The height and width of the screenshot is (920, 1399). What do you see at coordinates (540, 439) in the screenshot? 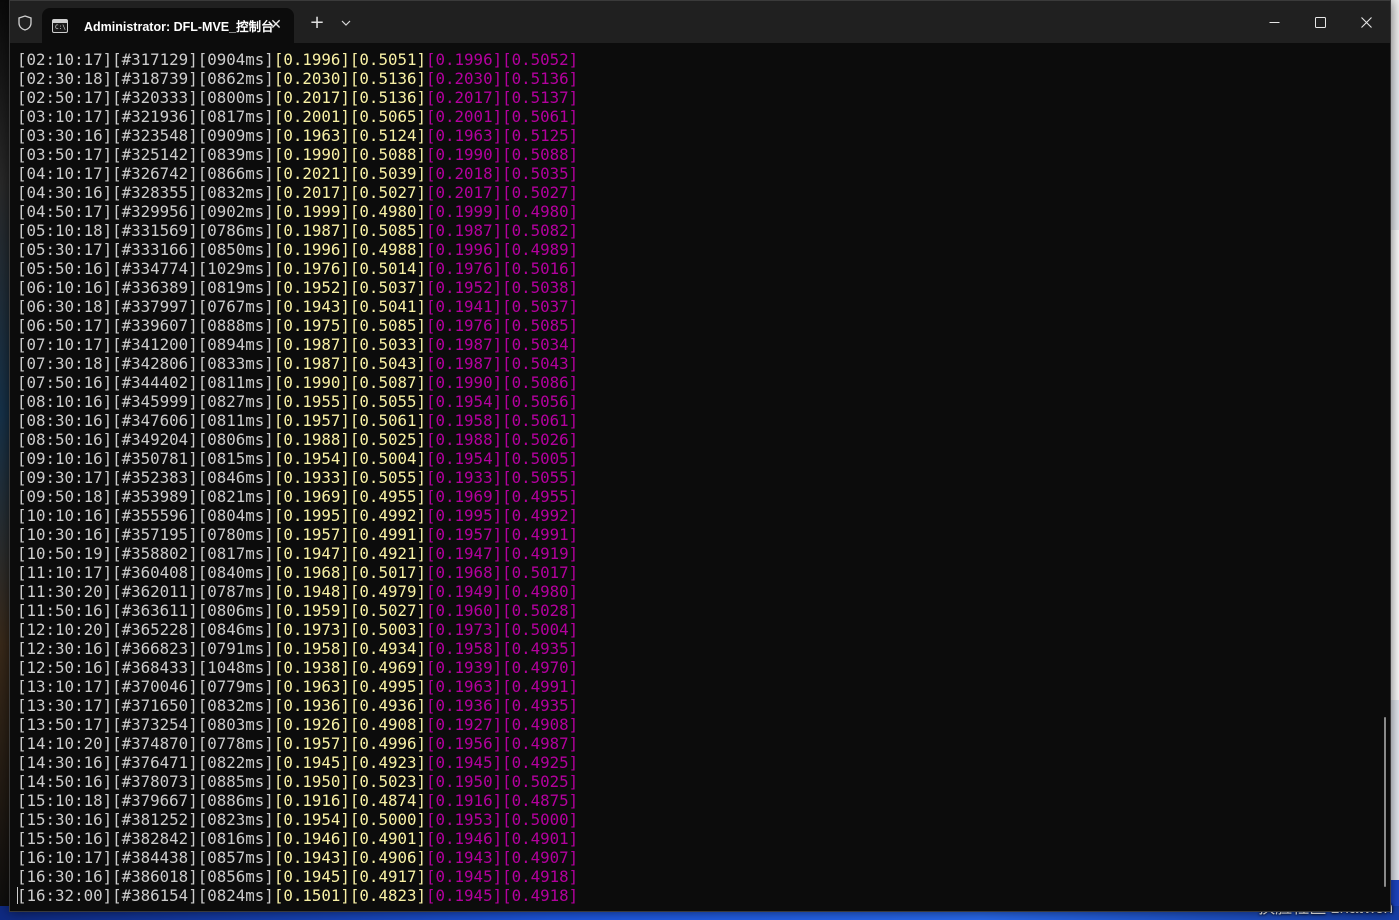
I see `log-avg-loss-dst: [0.5026]` at bounding box center [540, 439].